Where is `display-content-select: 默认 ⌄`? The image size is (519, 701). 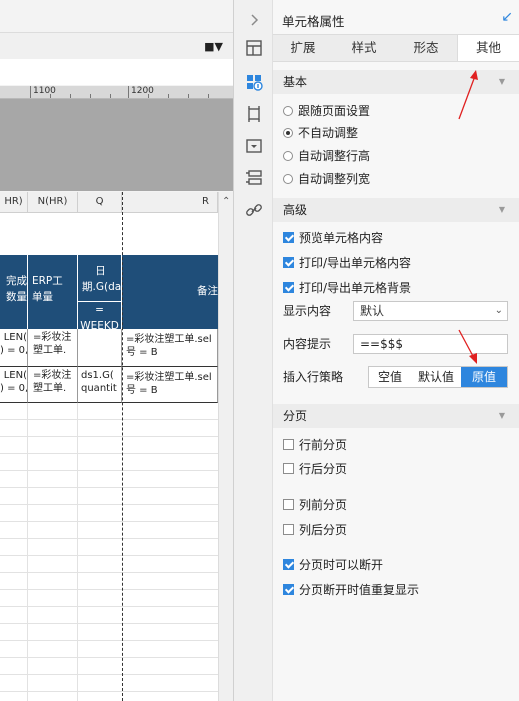 display-content-select: 默认 ⌄ is located at coordinates (430, 311).